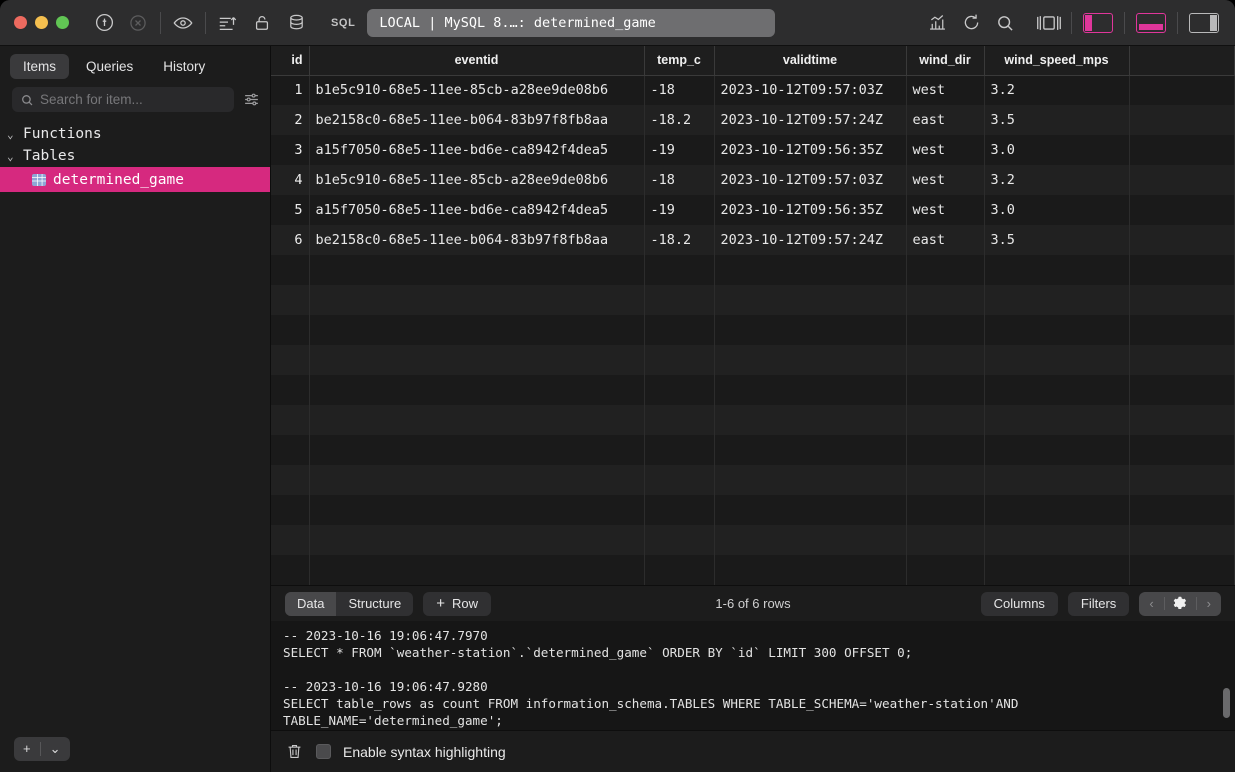  Describe the element at coordinates (1098, 603) in the screenshot. I see `filters-button: Filters` at that location.